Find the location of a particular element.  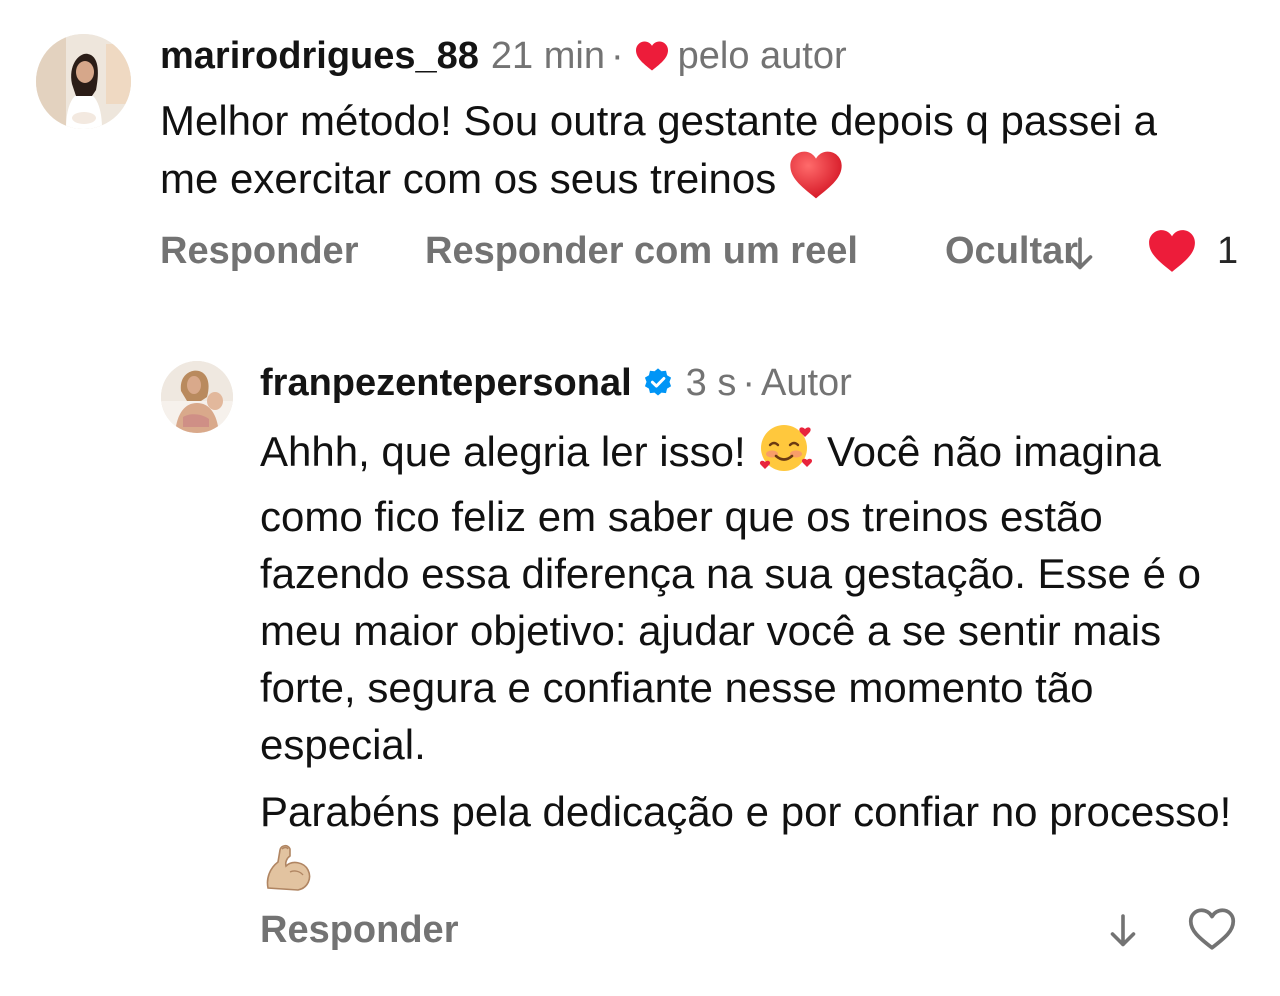

comment-header: franpezentepersonal 3 s · Autor is located at coordinates (556, 383).